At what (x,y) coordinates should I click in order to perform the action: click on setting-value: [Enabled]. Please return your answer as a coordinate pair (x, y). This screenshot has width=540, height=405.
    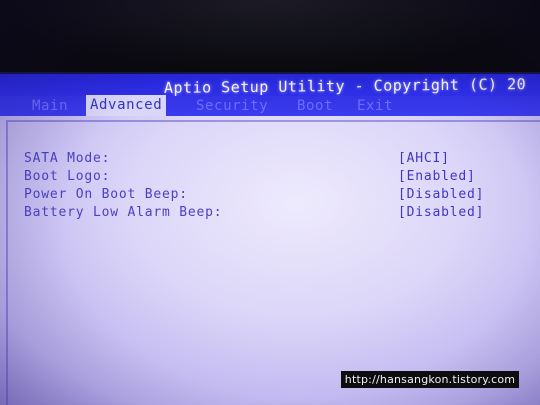
    Looking at the image, I should click on (437, 177).